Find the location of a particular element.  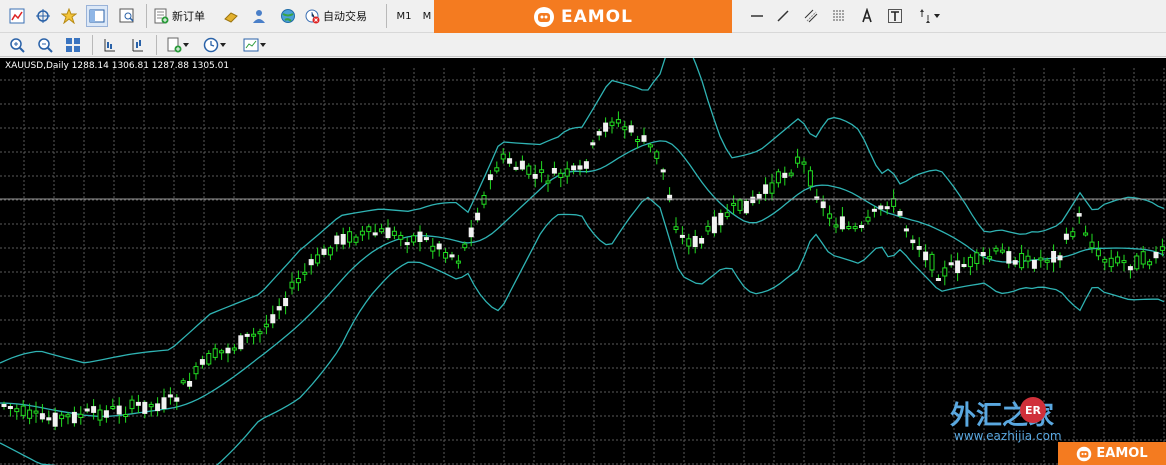

trendline-button is located at coordinates (783, 16).